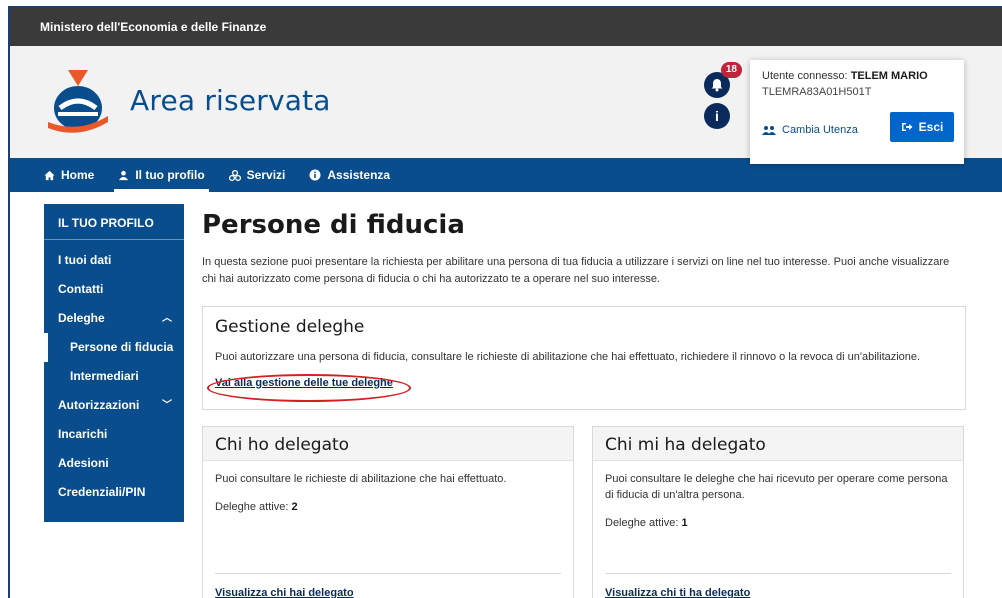 The height and width of the screenshot is (598, 1002). What do you see at coordinates (102, 492) in the screenshot?
I see `sidebar-item-label: Credenziali/PIN` at bounding box center [102, 492].